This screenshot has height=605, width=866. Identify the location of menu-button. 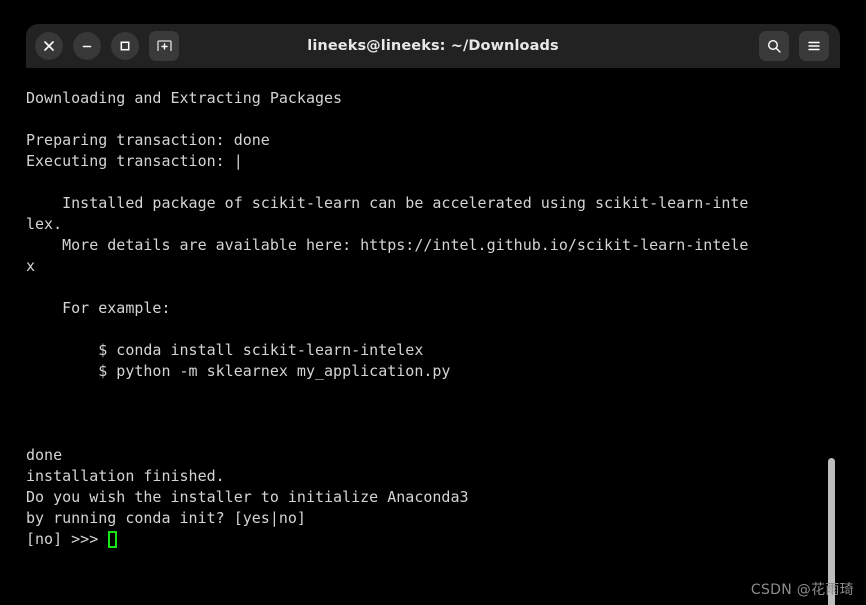
(814, 46).